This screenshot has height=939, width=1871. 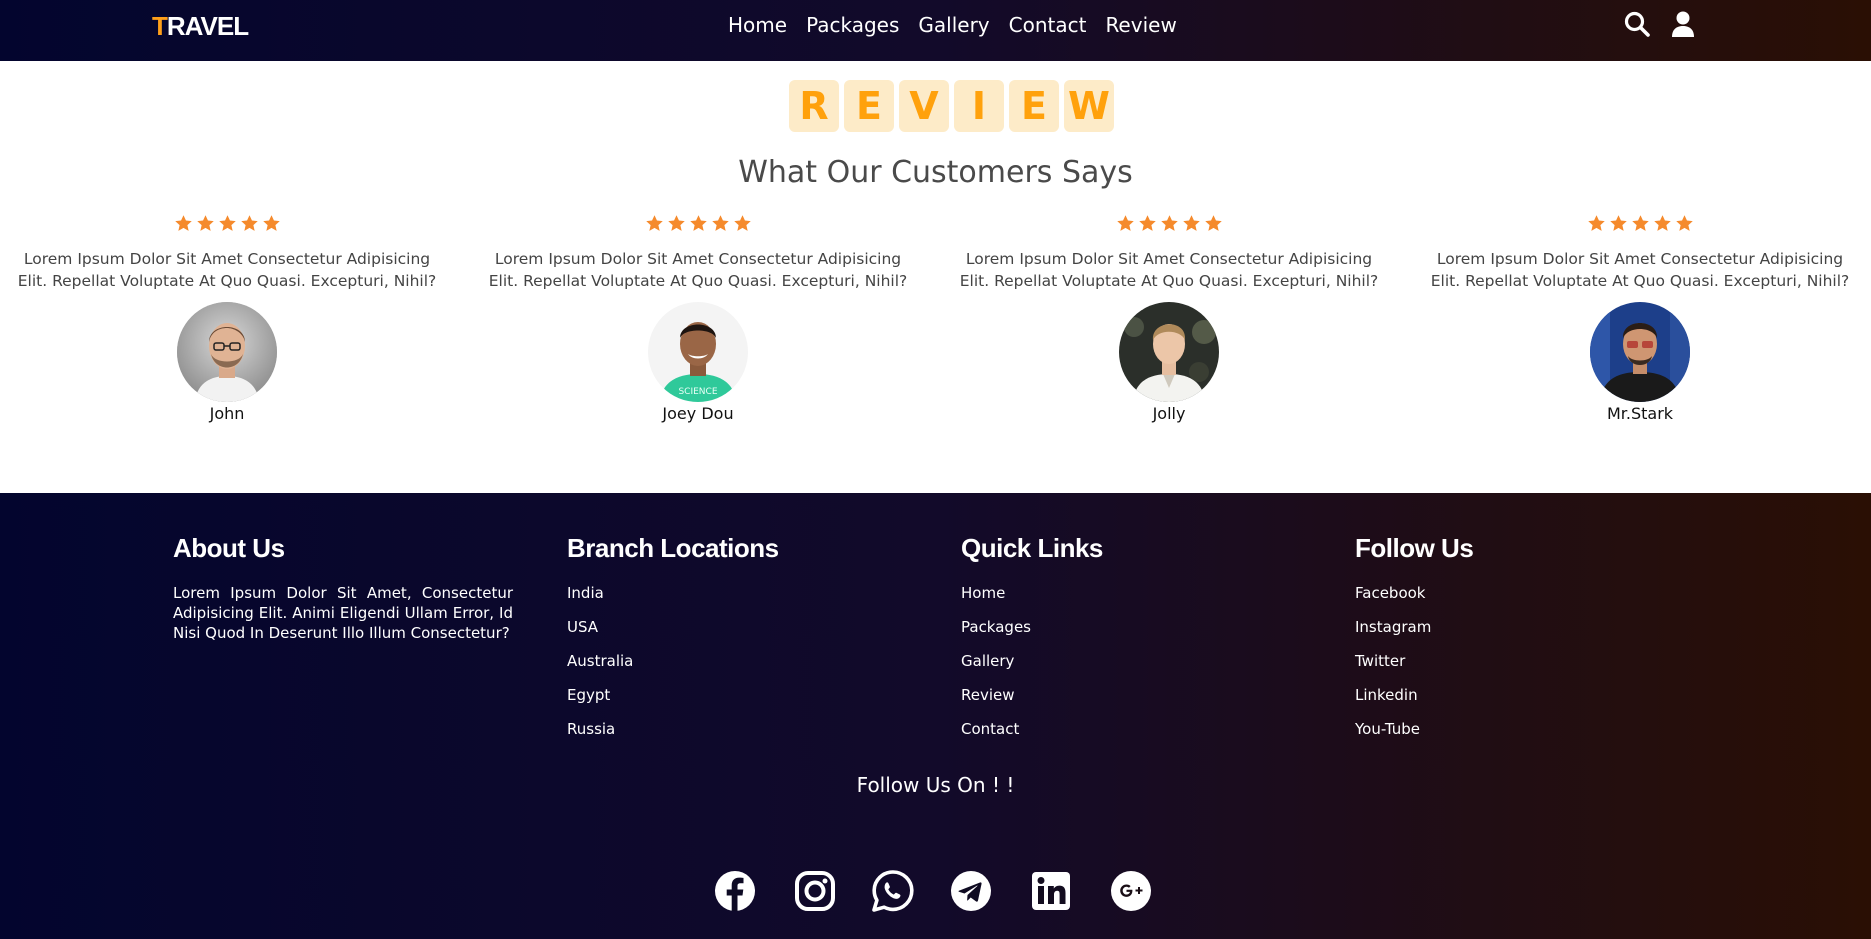 What do you see at coordinates (1525, 627) in the screenshot?
I see `follow-item: Instagram` at bounding box center [1525, 627].